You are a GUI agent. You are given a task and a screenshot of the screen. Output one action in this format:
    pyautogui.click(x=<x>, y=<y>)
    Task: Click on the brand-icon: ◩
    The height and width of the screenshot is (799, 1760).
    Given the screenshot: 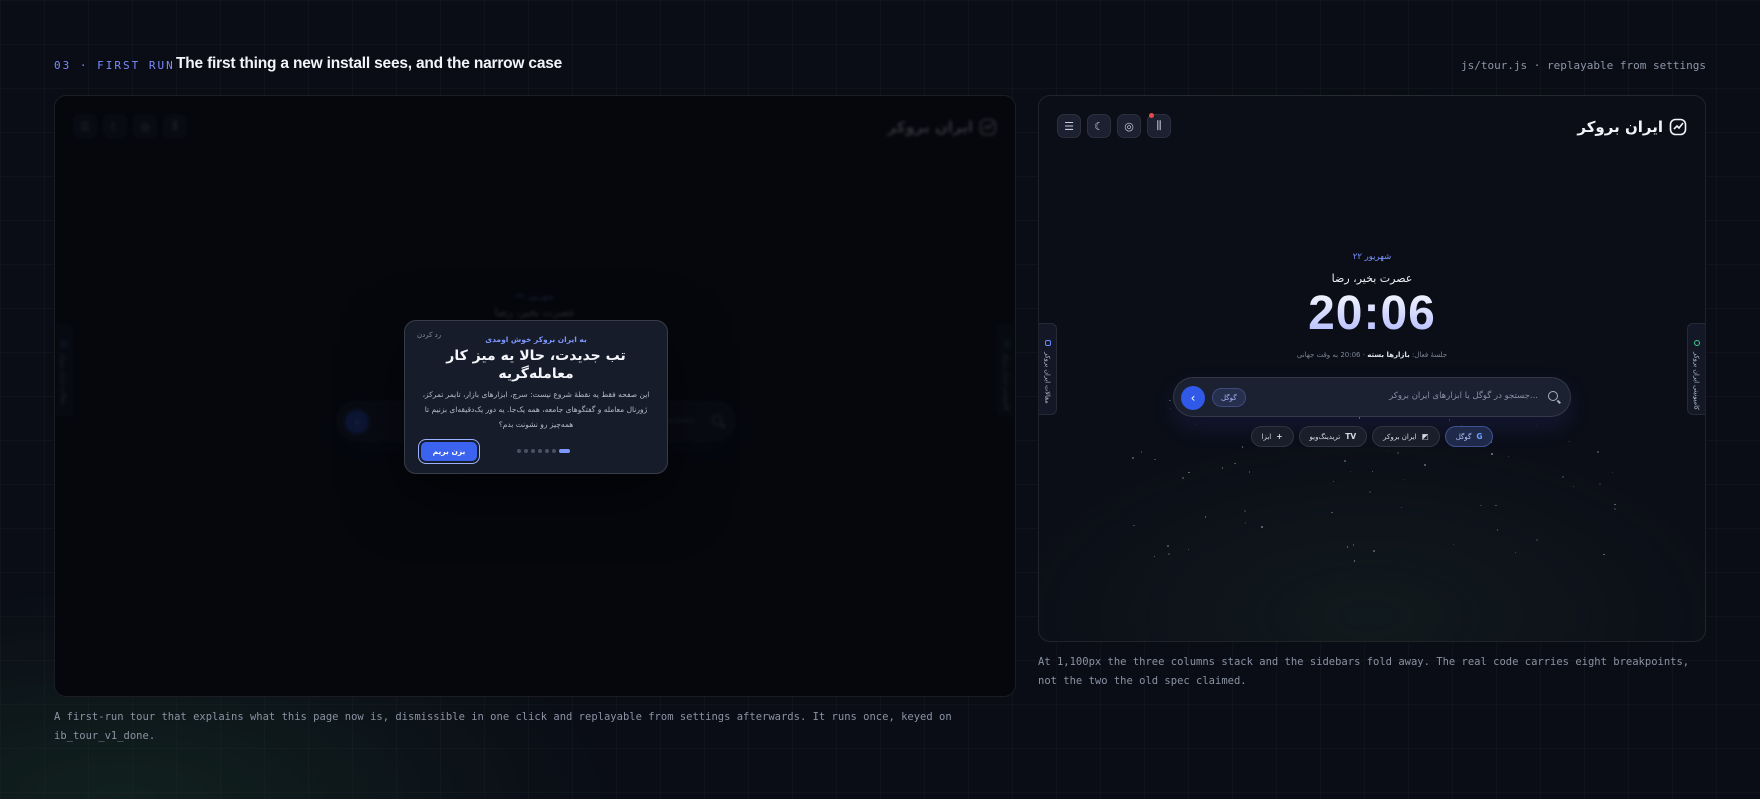 What is the action you would take?
    pyautogui.click(x=1425, y=436)
    